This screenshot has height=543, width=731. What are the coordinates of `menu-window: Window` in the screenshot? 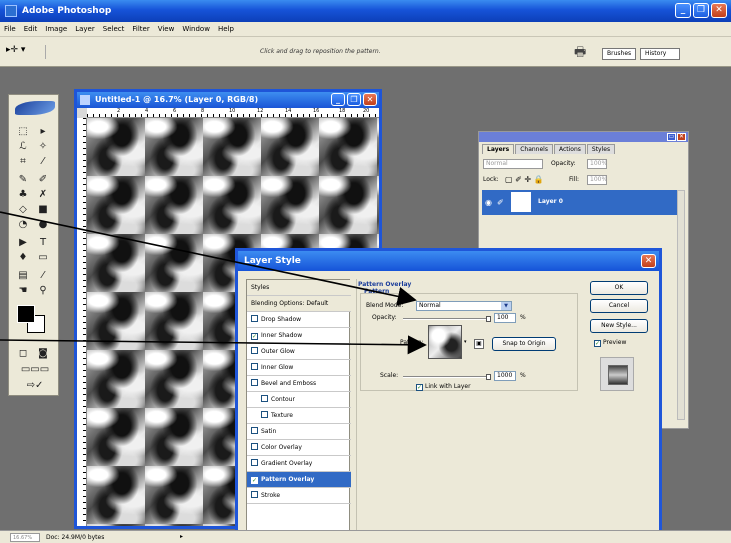 It's located at (196, 29).